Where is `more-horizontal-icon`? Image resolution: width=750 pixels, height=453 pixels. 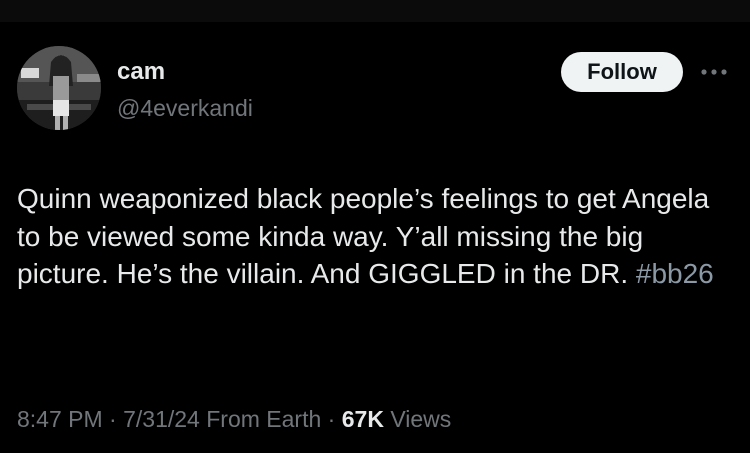
more-horizontal-icon is located at coordinates (714, 72).